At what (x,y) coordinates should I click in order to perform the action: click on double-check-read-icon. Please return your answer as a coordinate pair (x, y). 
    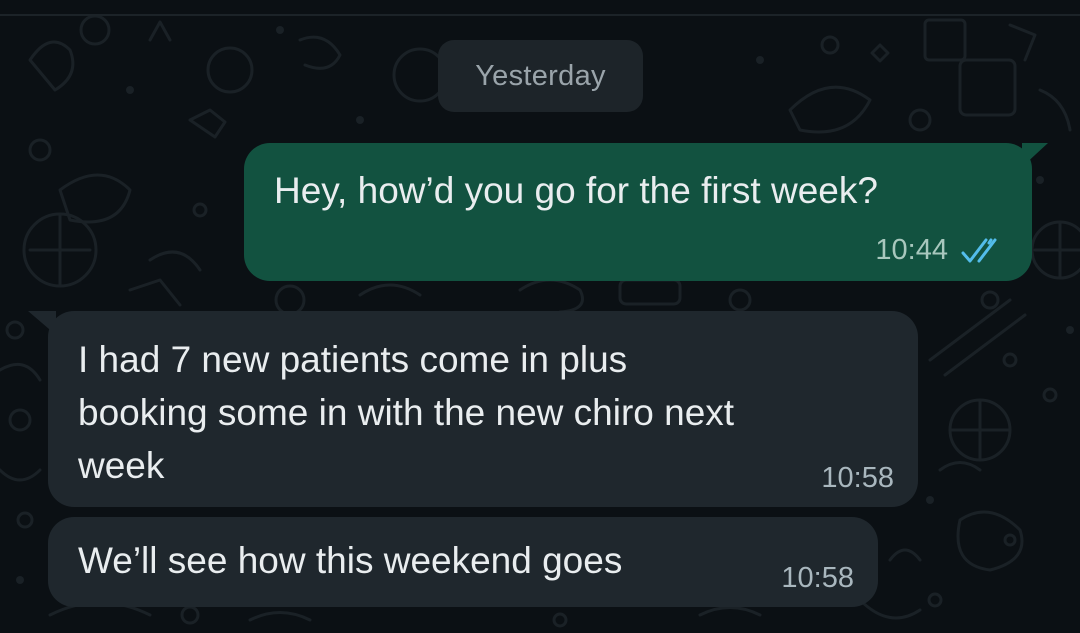
    Looking at the image, I should click on (979, 250).